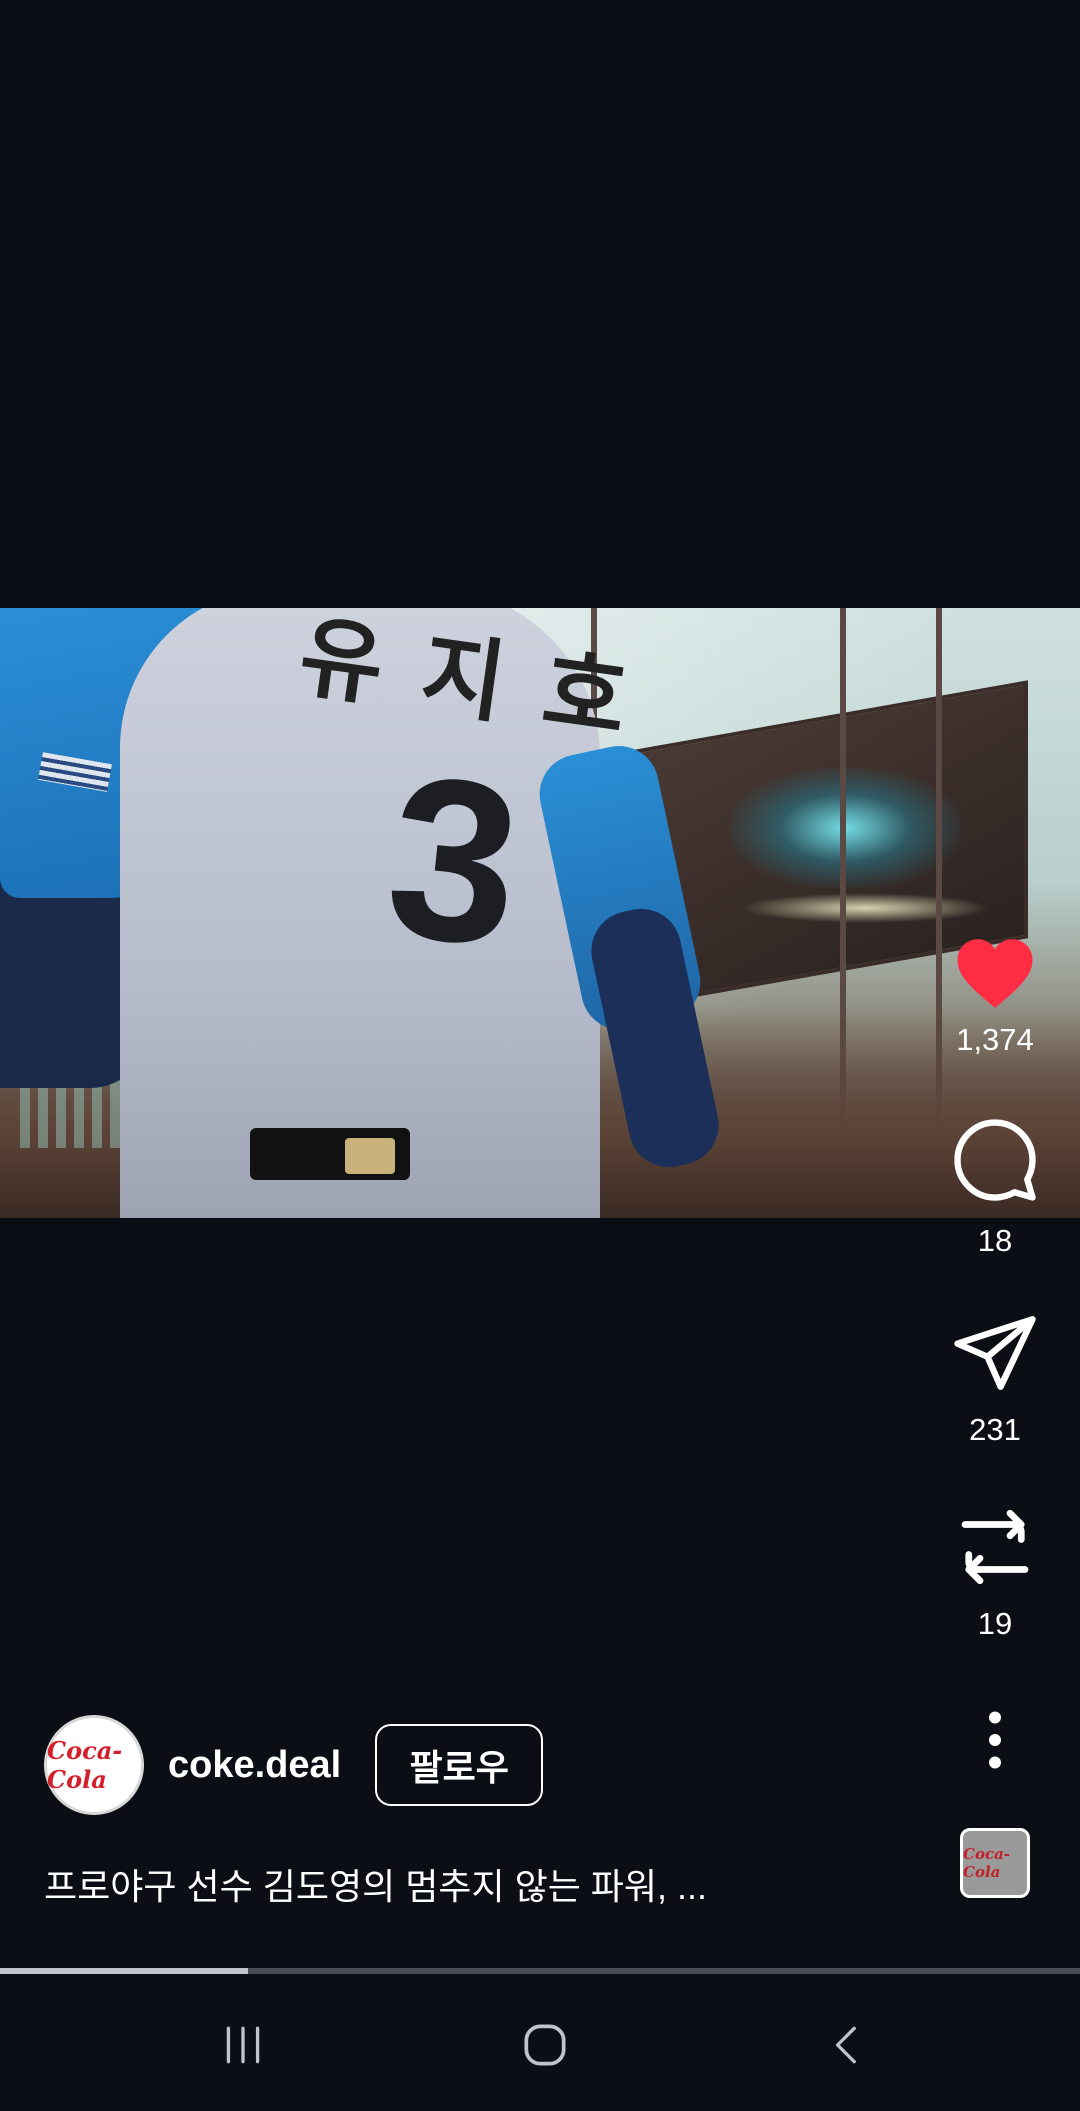 The height and width of the screenshot is (2111, 1080). I want to click on post-author-row: Coca-Cola coke.deal 팔로우, so click(294, 1765).